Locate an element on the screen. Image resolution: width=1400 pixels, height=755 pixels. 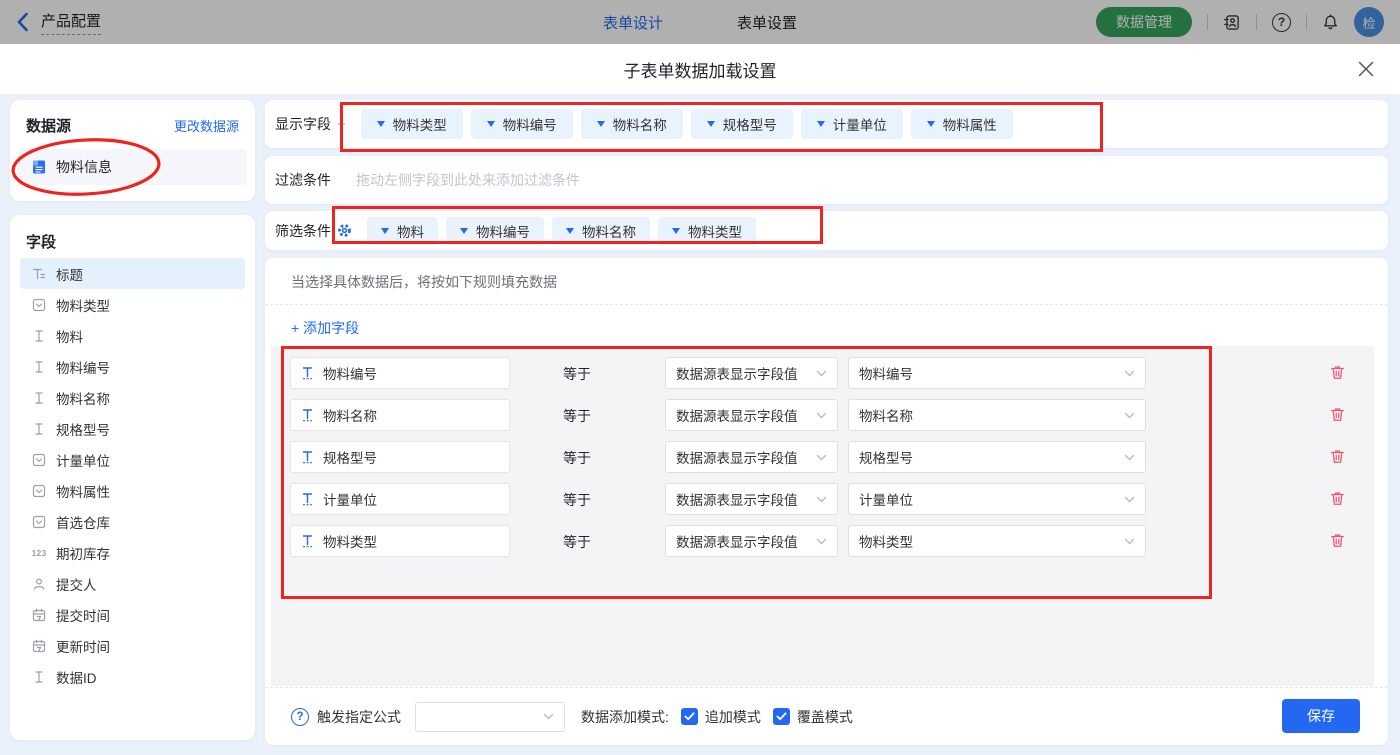
datasource-panel: 数据源 更改数据源 物料信息 is located at coordinates (132, 150).